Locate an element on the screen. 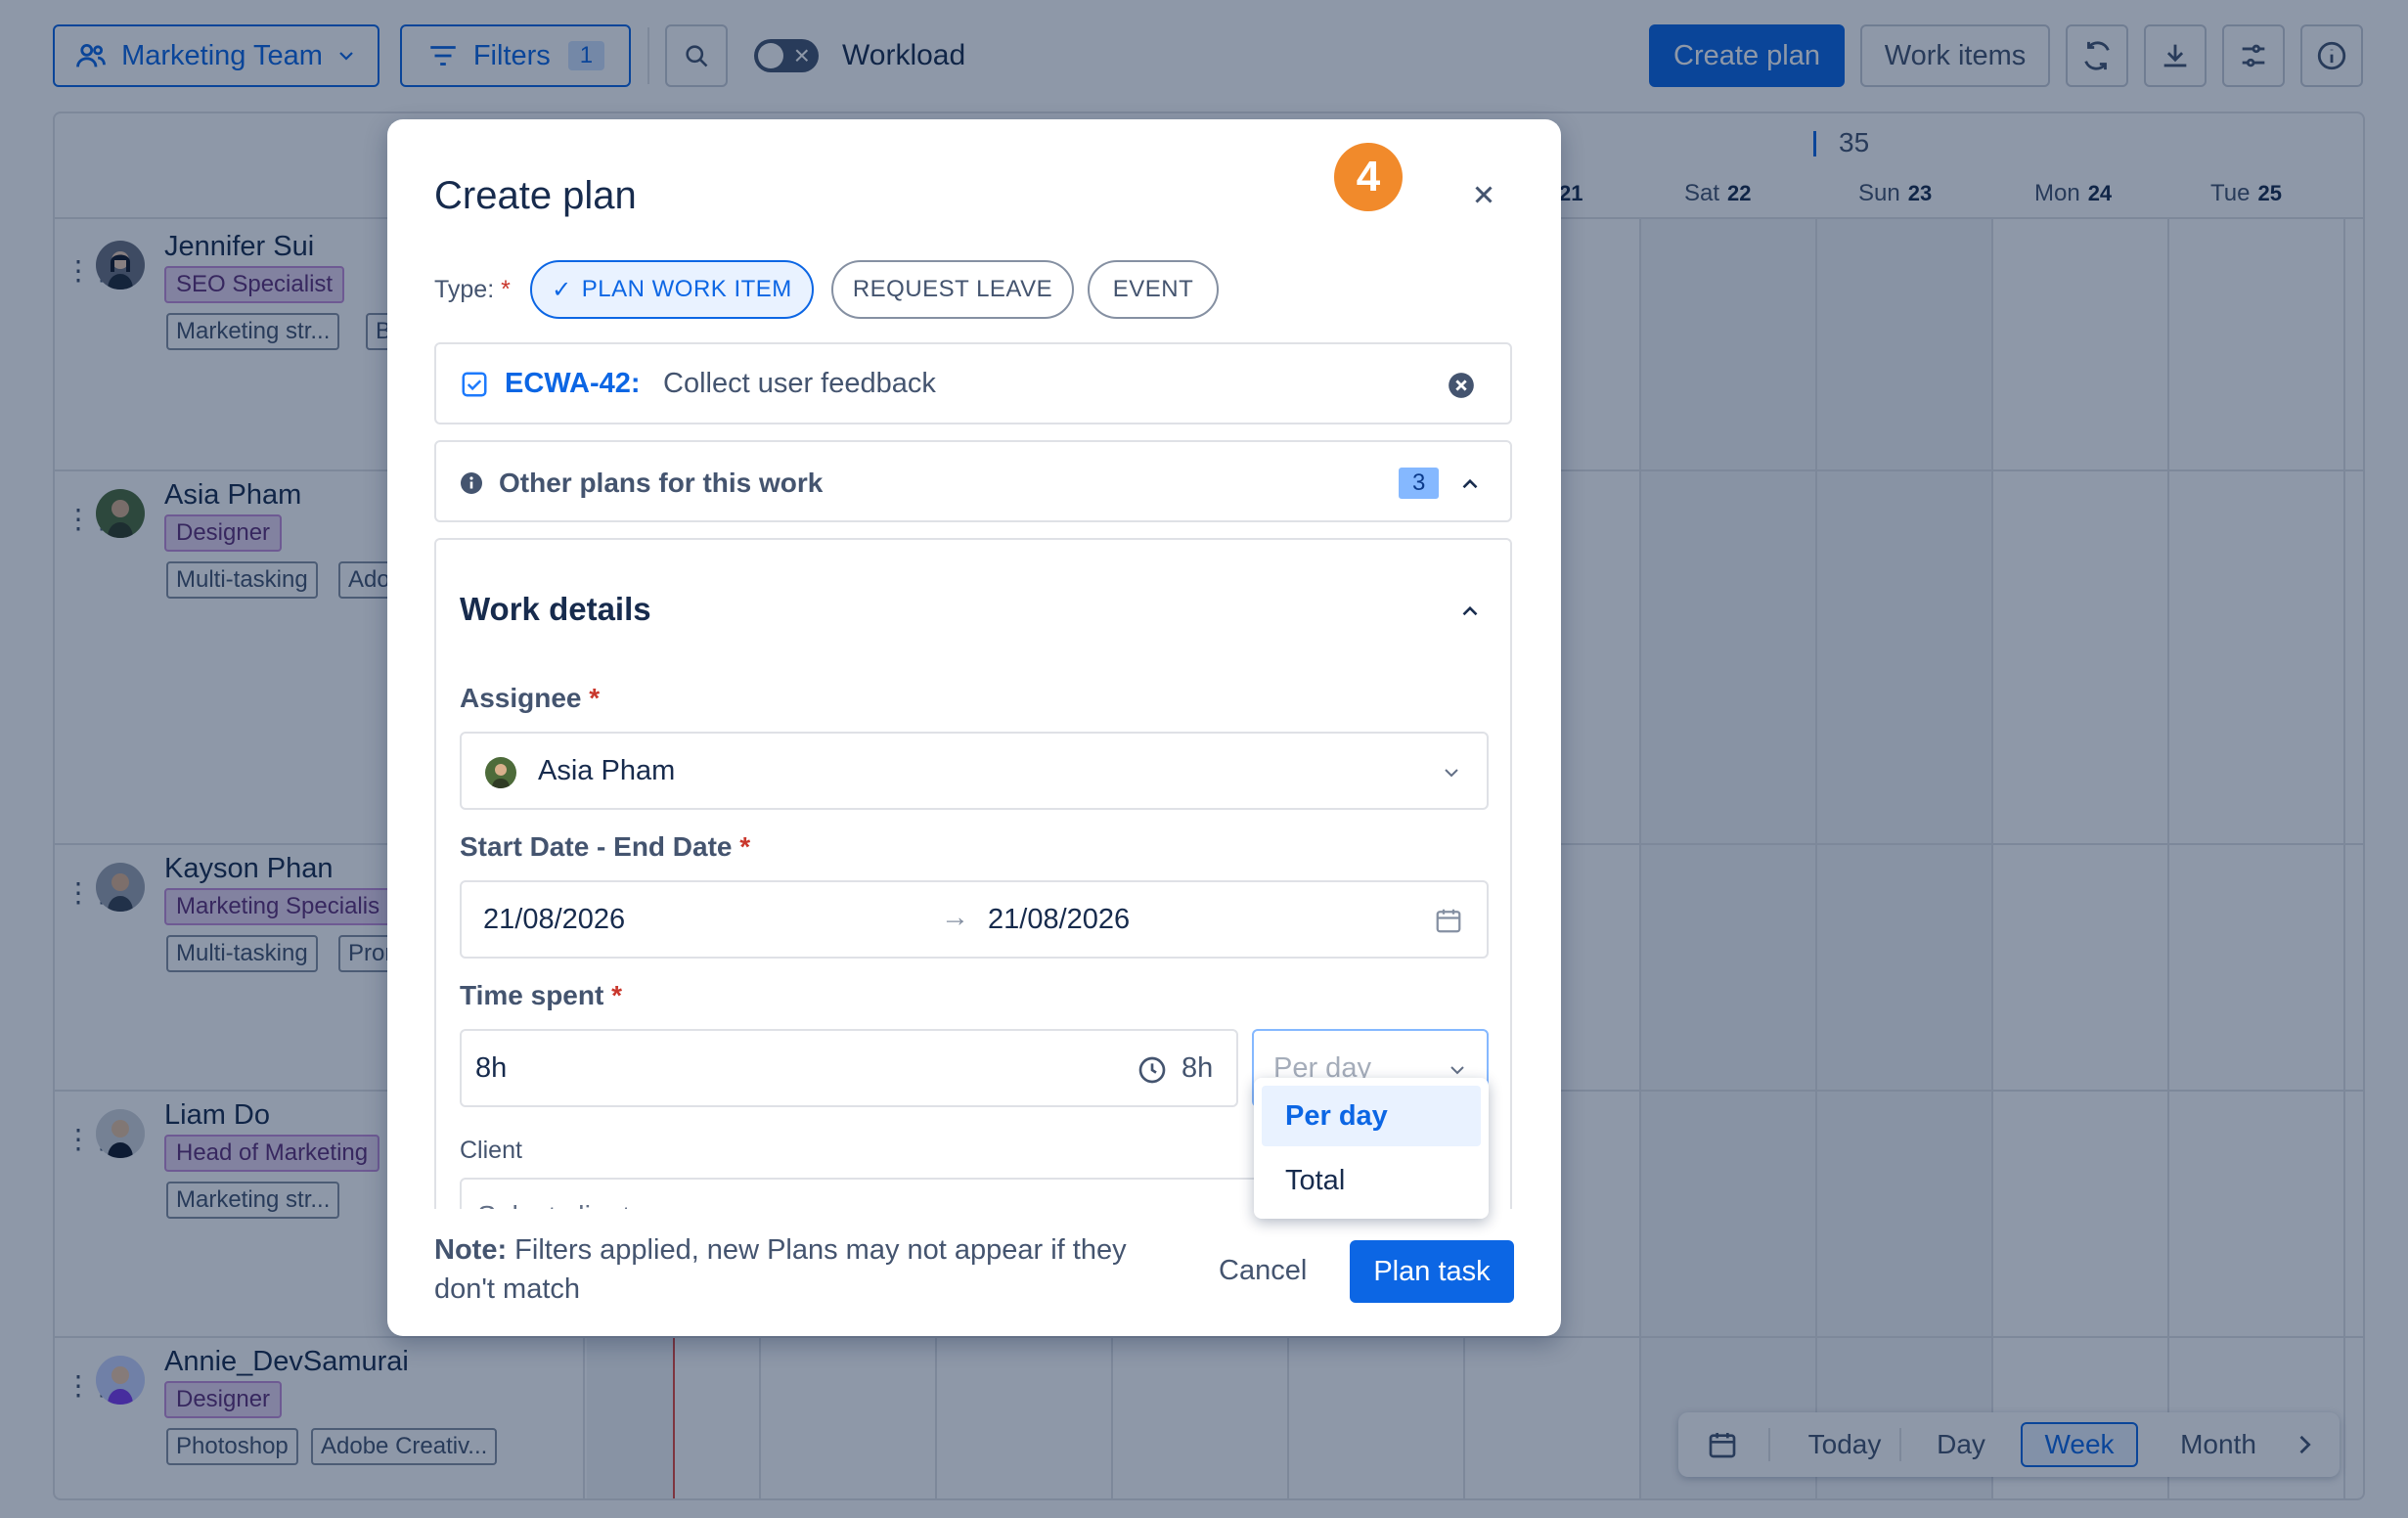  avatar is located at coordinates (500, 772).